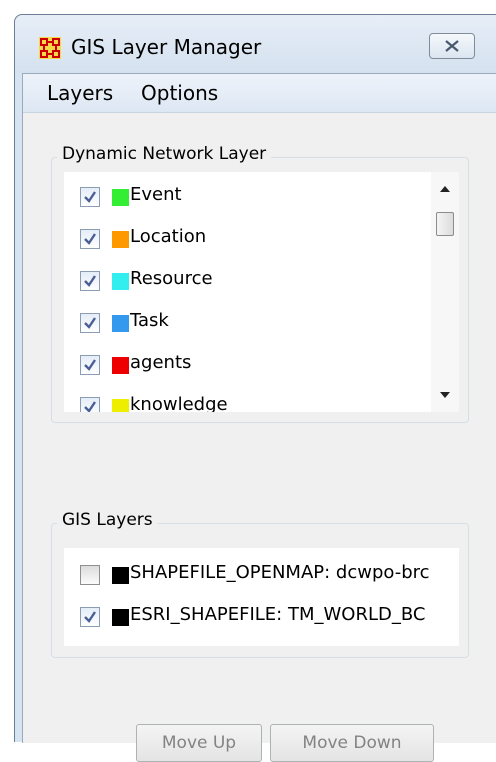  What do you see at coordinates (164, 154) in the screenshot?
I see `dynamic-network-layer-title: Dynamic Network Layer` at bounding box center [164, 154].